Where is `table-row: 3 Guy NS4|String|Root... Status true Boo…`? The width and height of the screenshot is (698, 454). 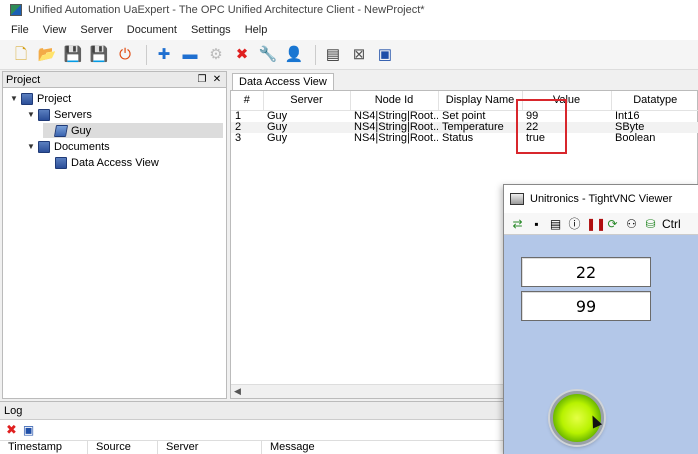
table-row: 3 Guy NS4|String|Root... Status true Boo… is located at coordinates (464, 138).